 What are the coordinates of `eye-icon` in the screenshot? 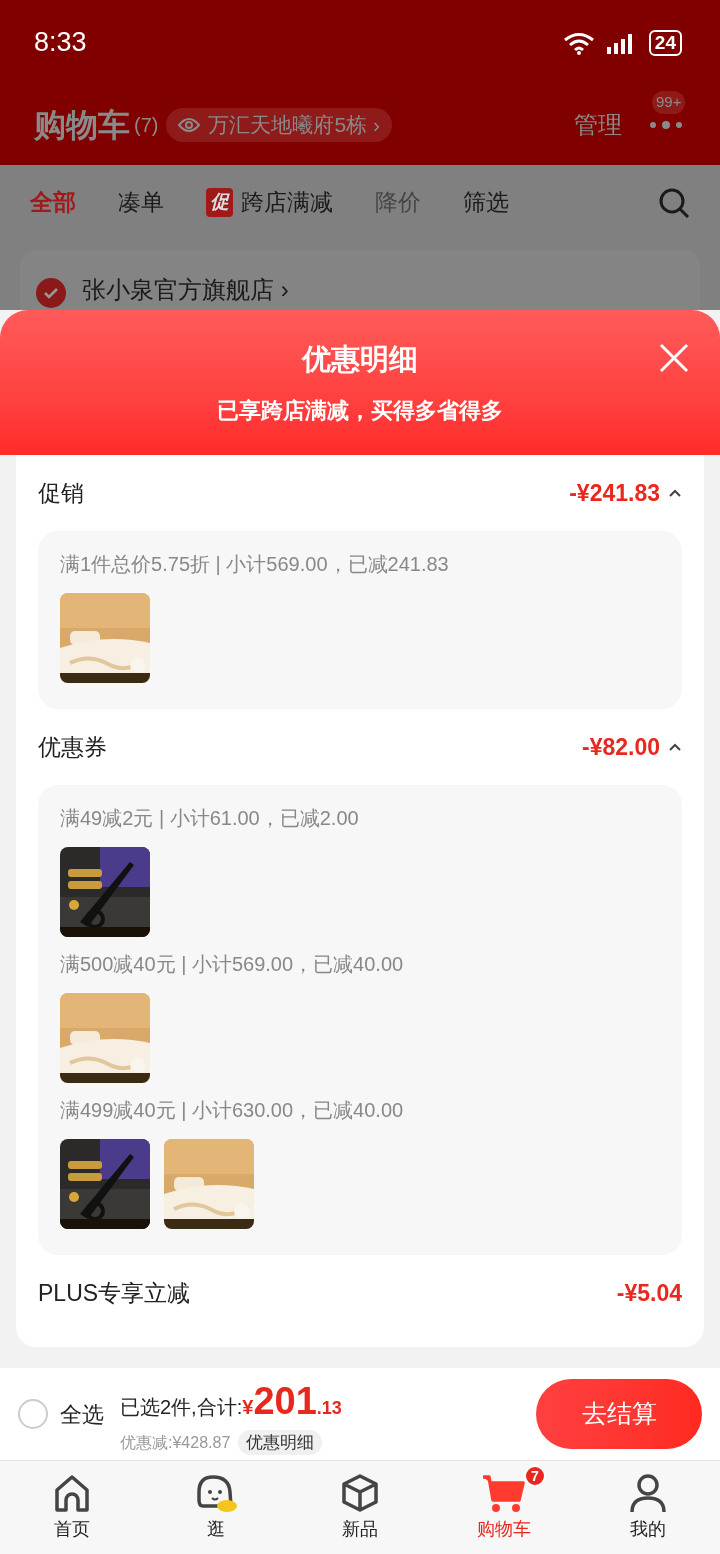 It's located at (189, 125).